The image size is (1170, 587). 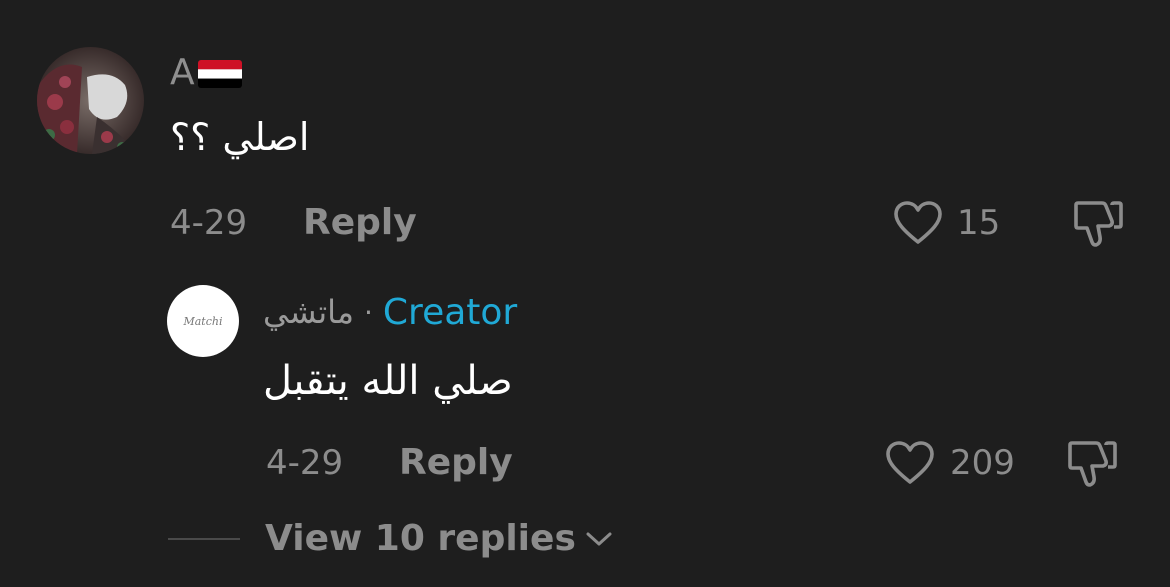 What do you see at coordinates (979, 223) in the screenshot?
I see `like-count: 15` at bounding box center [979, 223].